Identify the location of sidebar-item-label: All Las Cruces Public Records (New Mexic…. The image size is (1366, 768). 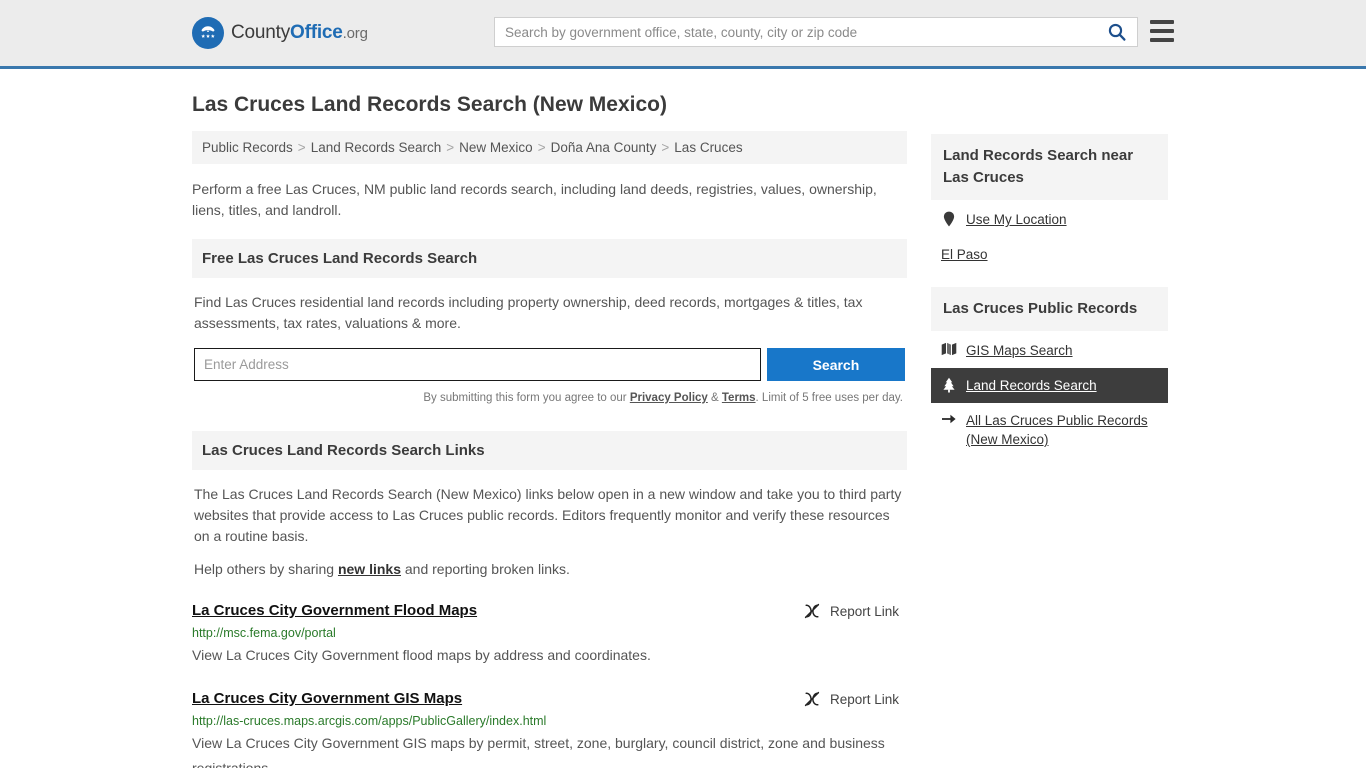
(1057, 430).